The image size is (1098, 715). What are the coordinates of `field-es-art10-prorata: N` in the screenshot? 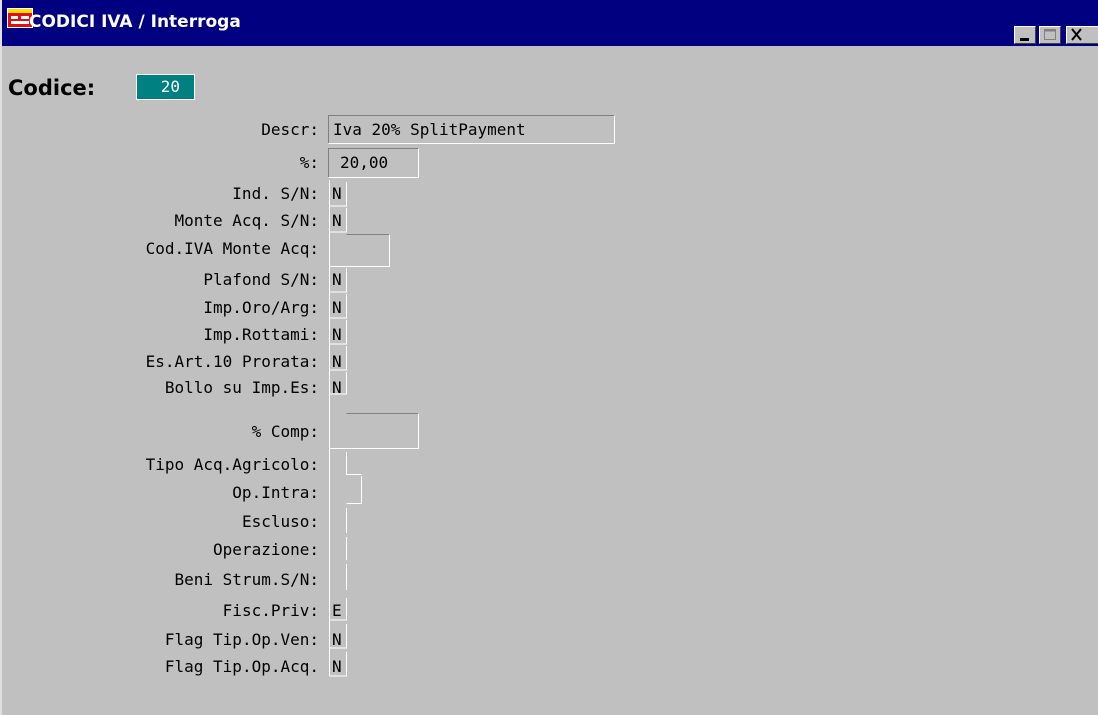 It's located at (337, 361).